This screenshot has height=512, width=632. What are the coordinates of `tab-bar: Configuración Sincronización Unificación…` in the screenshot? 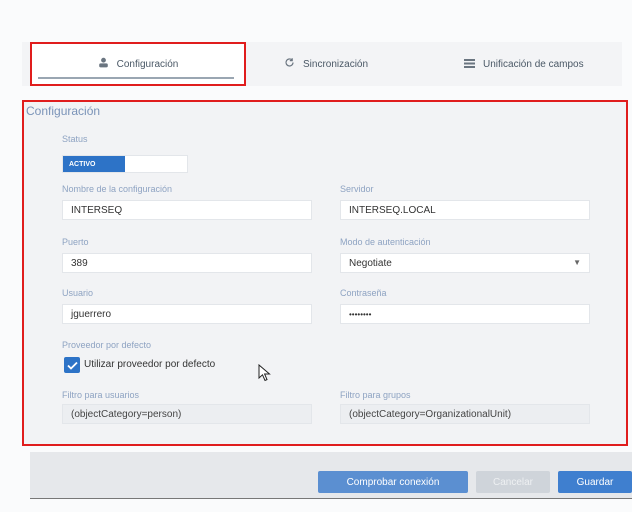 It's located at (322, 64).